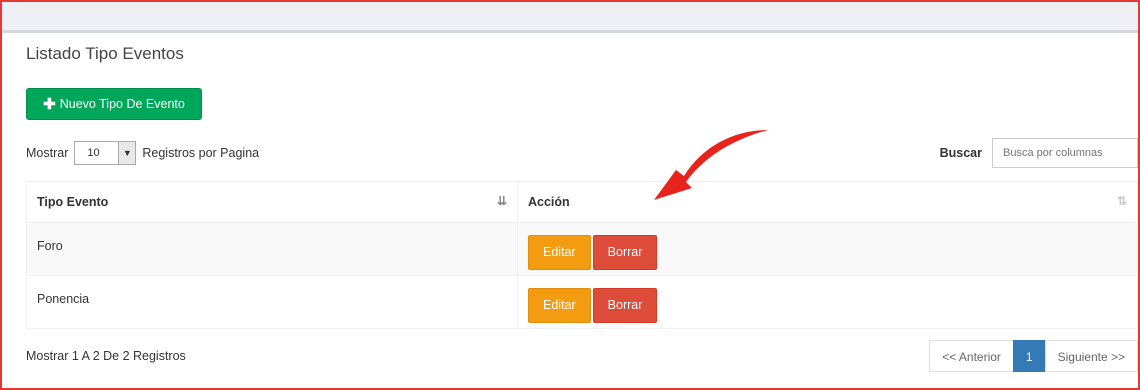 This screenshot has height=390, width=1140. I want to click on table-row: Ponencia Editar Borrar, so click(582, 302).